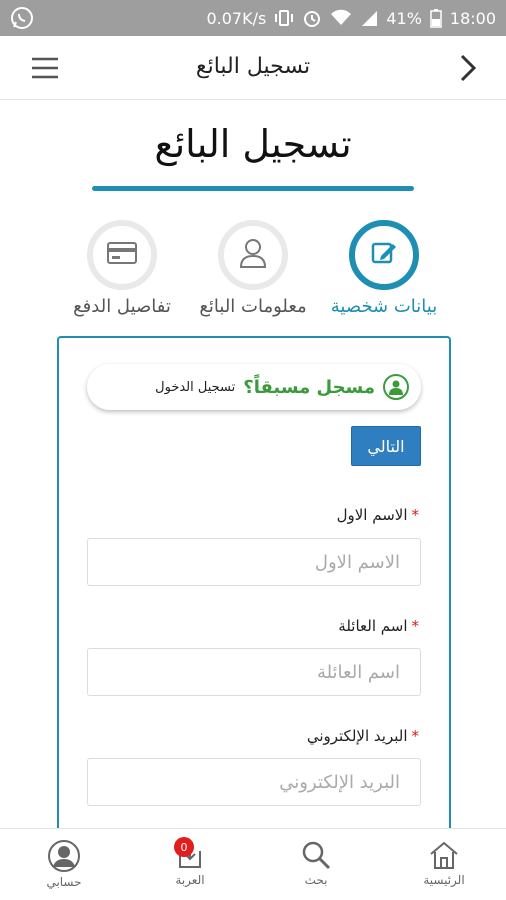 This screenshot has width=506, height=900. Describe the element at coordinates (254, 782) in the screenshot. I see `email-input: البريد الإلكتروني` at that location.